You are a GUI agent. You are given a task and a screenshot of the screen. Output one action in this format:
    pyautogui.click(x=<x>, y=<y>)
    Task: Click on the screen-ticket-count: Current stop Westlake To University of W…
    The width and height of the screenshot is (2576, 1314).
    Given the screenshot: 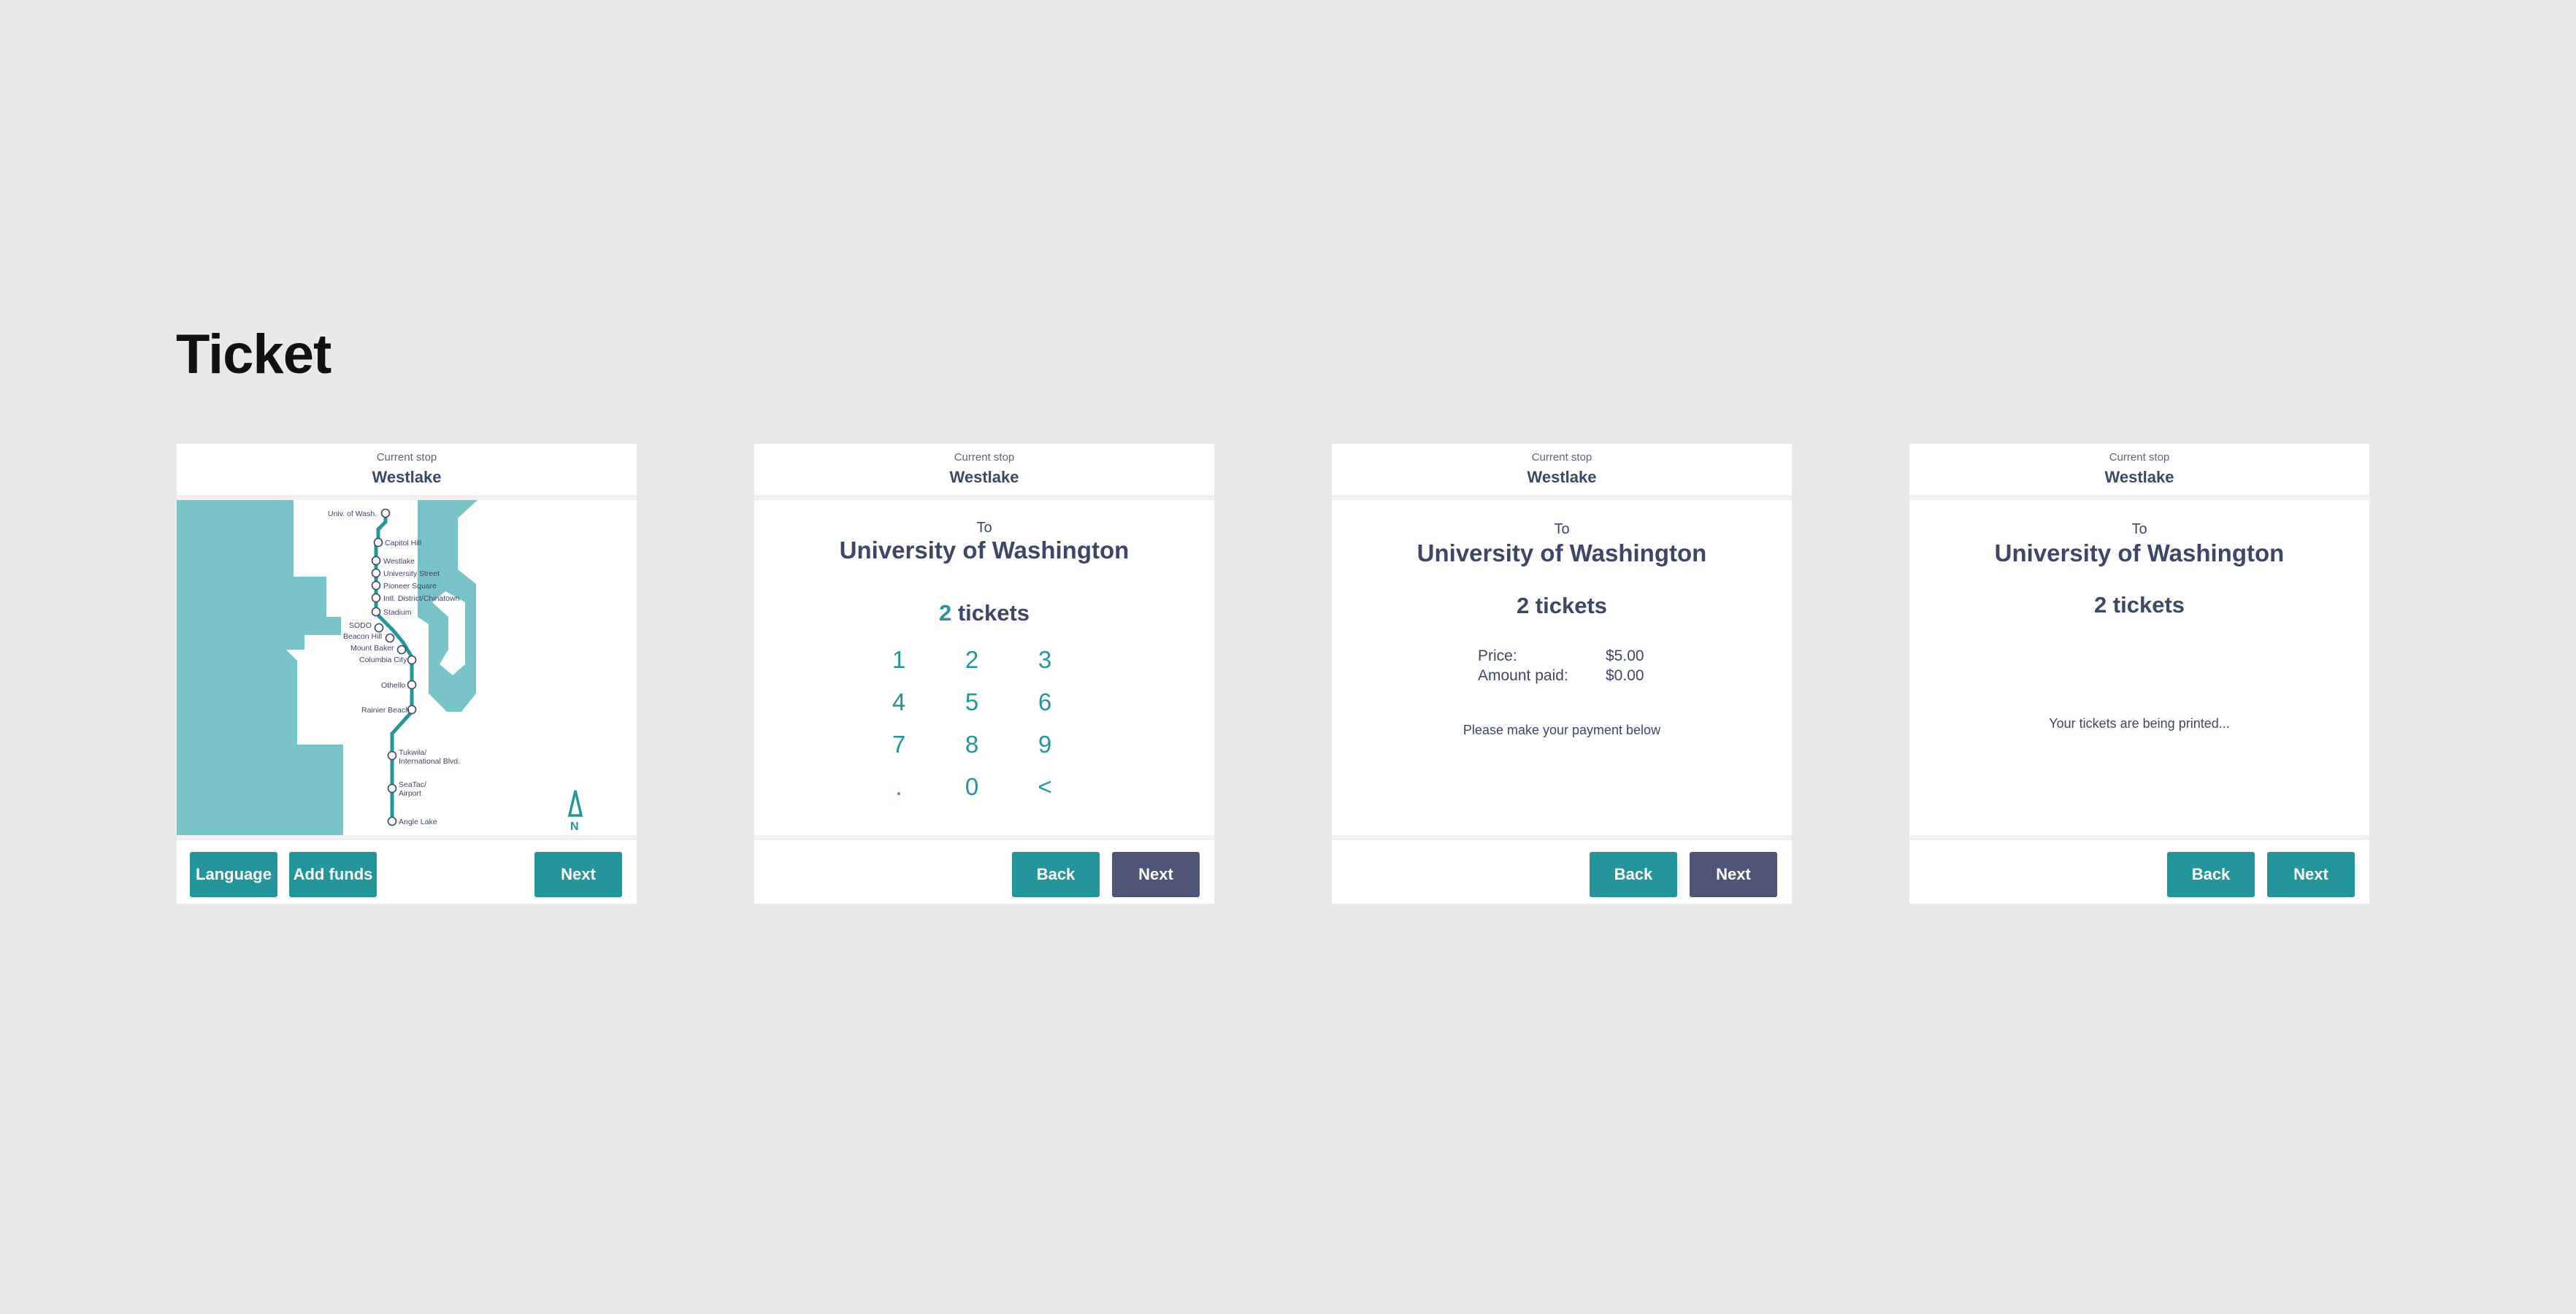 What is the action you would take?
    pyautogui.click(x=984, y=674)
    